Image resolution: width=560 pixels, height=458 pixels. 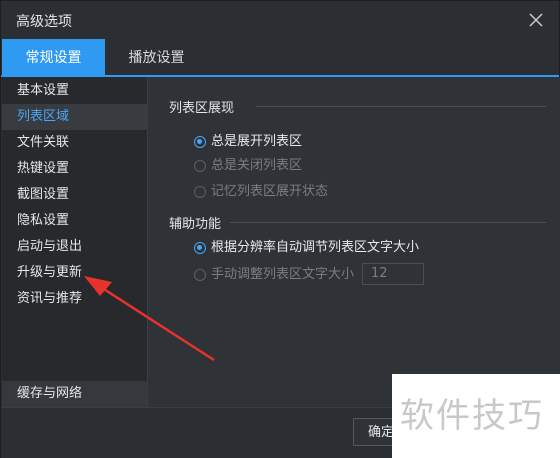 What do you see at coordinates (280, 20) in the screenshot?
I see `title-bar: 高级选项` at bounding box center [280, 20].